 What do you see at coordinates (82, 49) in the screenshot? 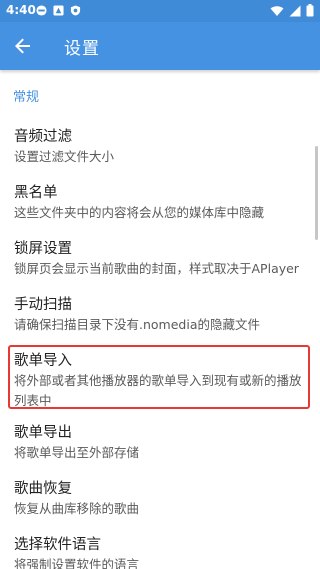
I see `page-title: 设置` at bounding box center [82, 49].